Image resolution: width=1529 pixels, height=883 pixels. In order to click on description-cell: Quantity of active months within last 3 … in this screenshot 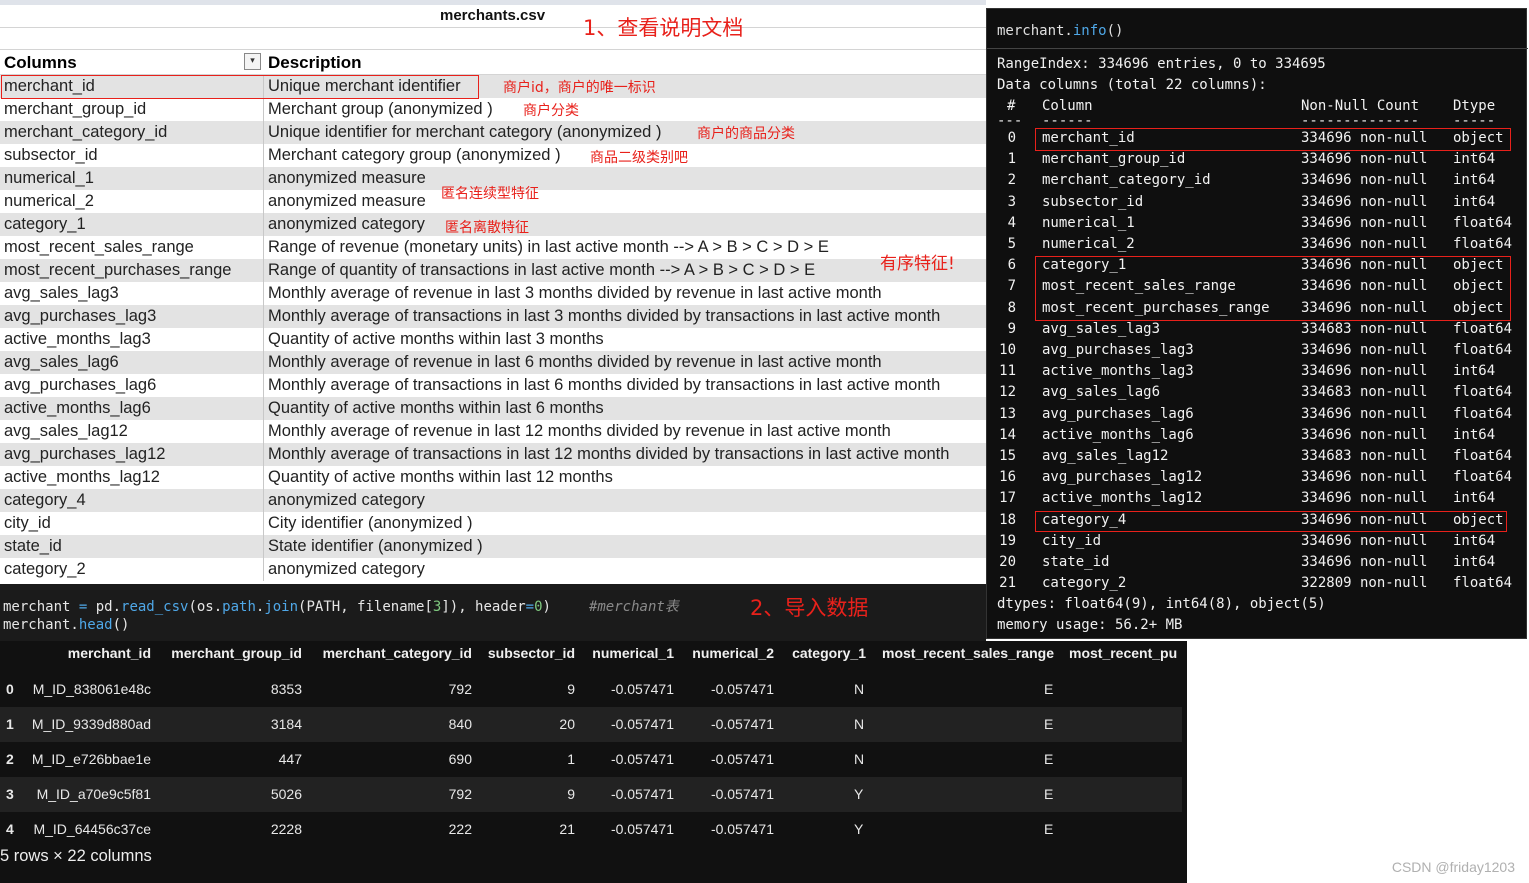, I will do `click(436, 339)`.